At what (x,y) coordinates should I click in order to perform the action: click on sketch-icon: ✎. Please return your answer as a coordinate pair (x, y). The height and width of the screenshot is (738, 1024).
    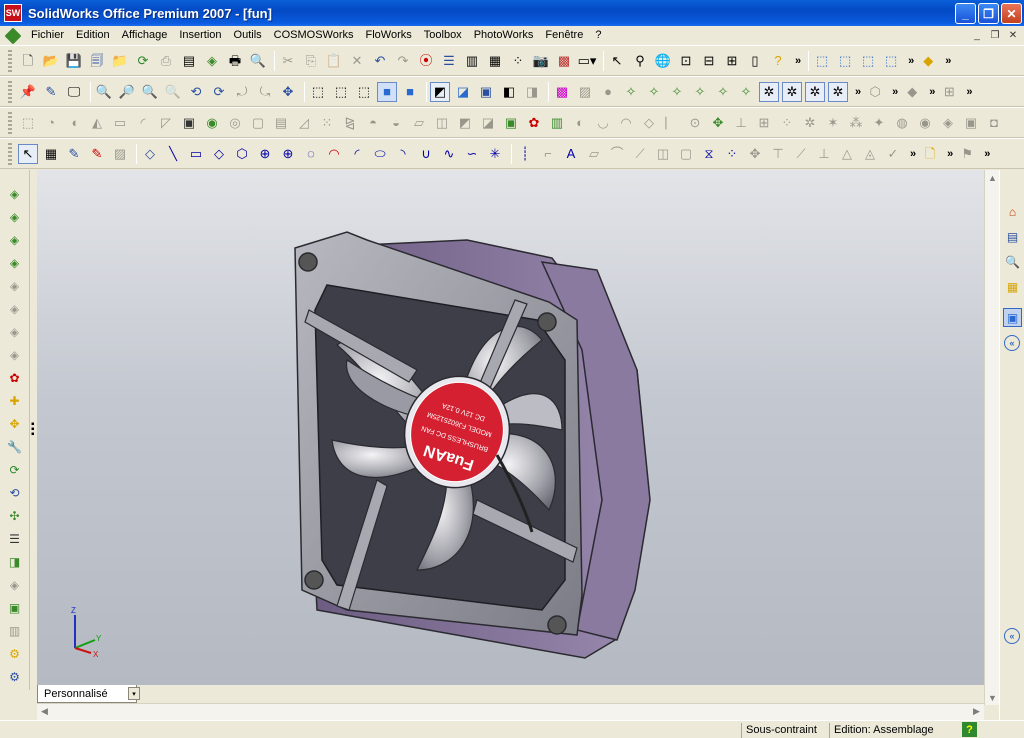
    Looking at the image, I should click on (74, 154).